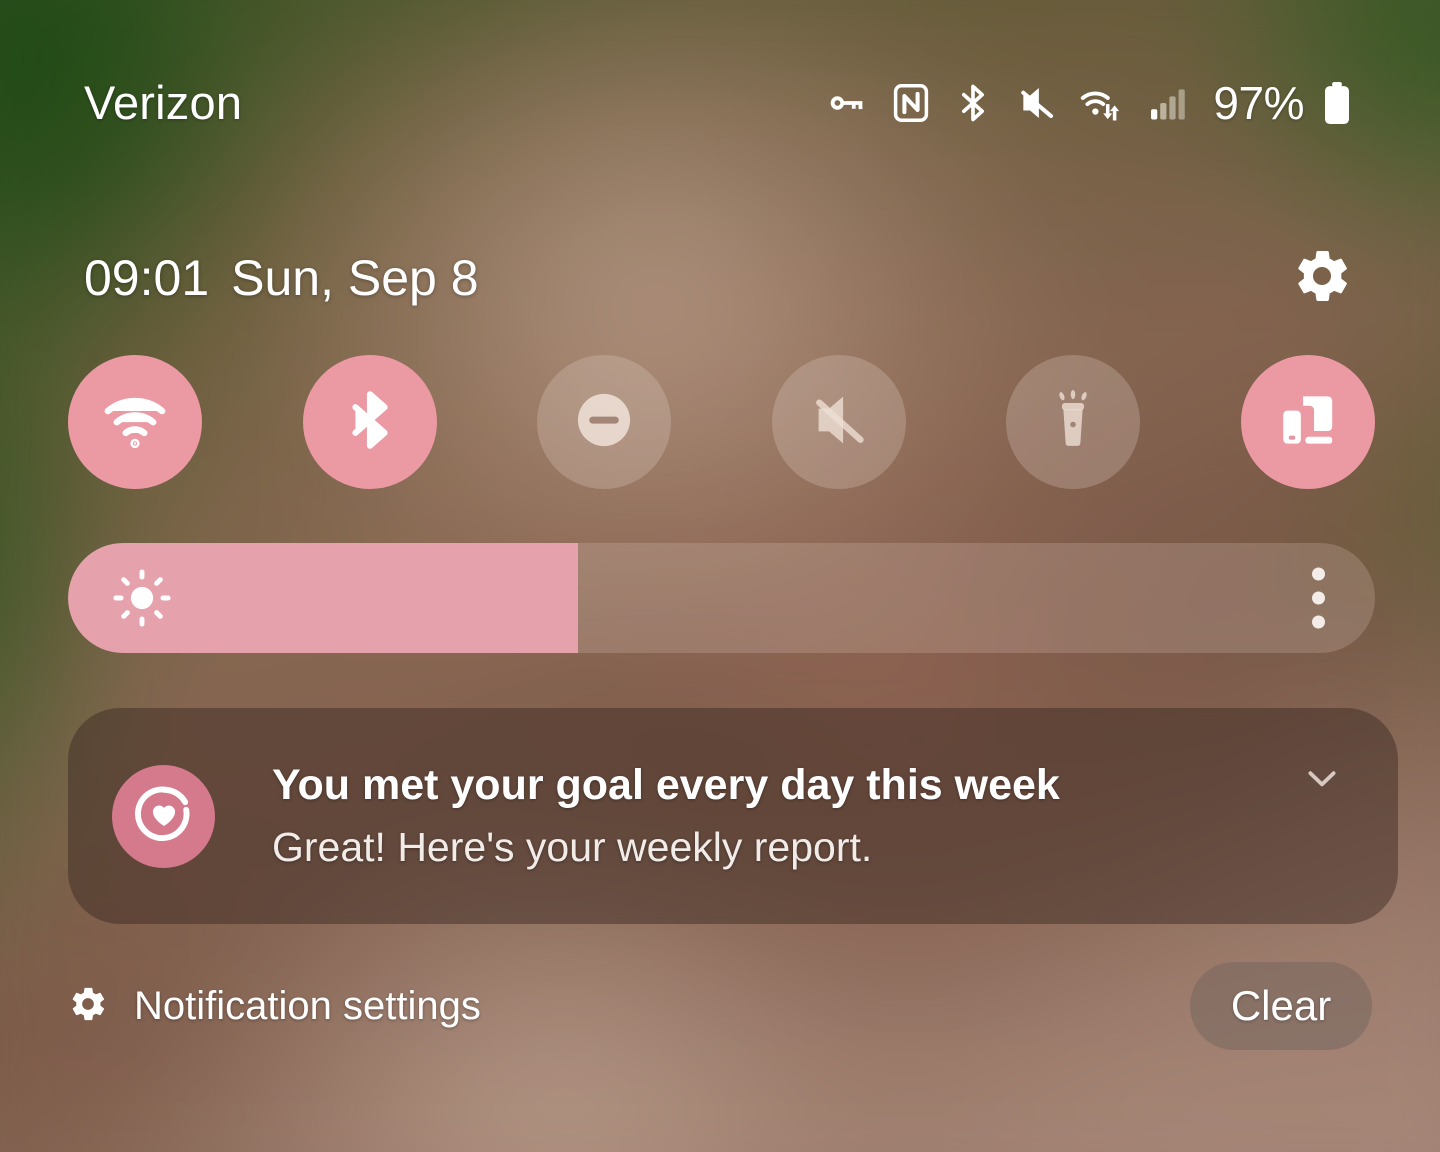 This screenshot has width=1440, height=1152. Describe the element at coordinates (848, 103) in the screenshot. I see `vpn-key-icon` at that location.